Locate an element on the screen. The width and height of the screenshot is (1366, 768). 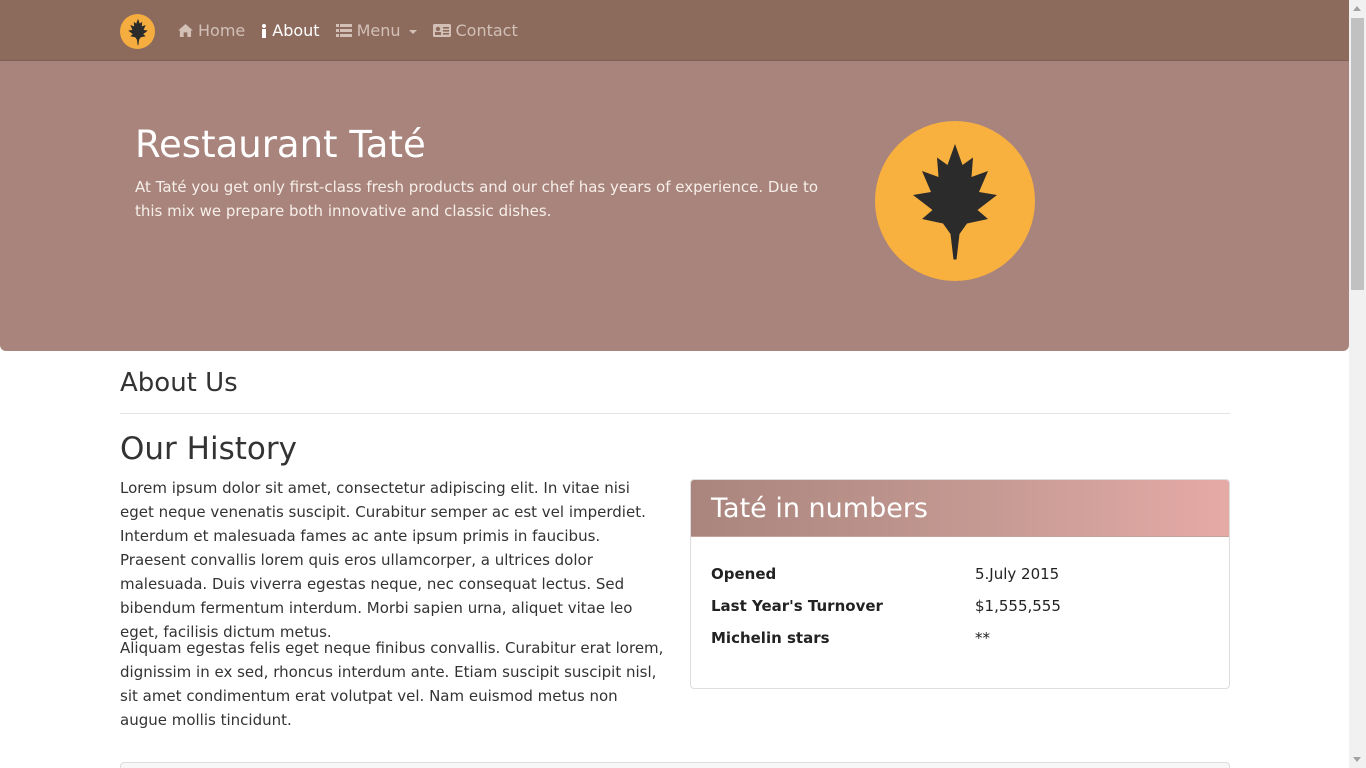
nav-contact: Contact is located at coordinates (475, 30).